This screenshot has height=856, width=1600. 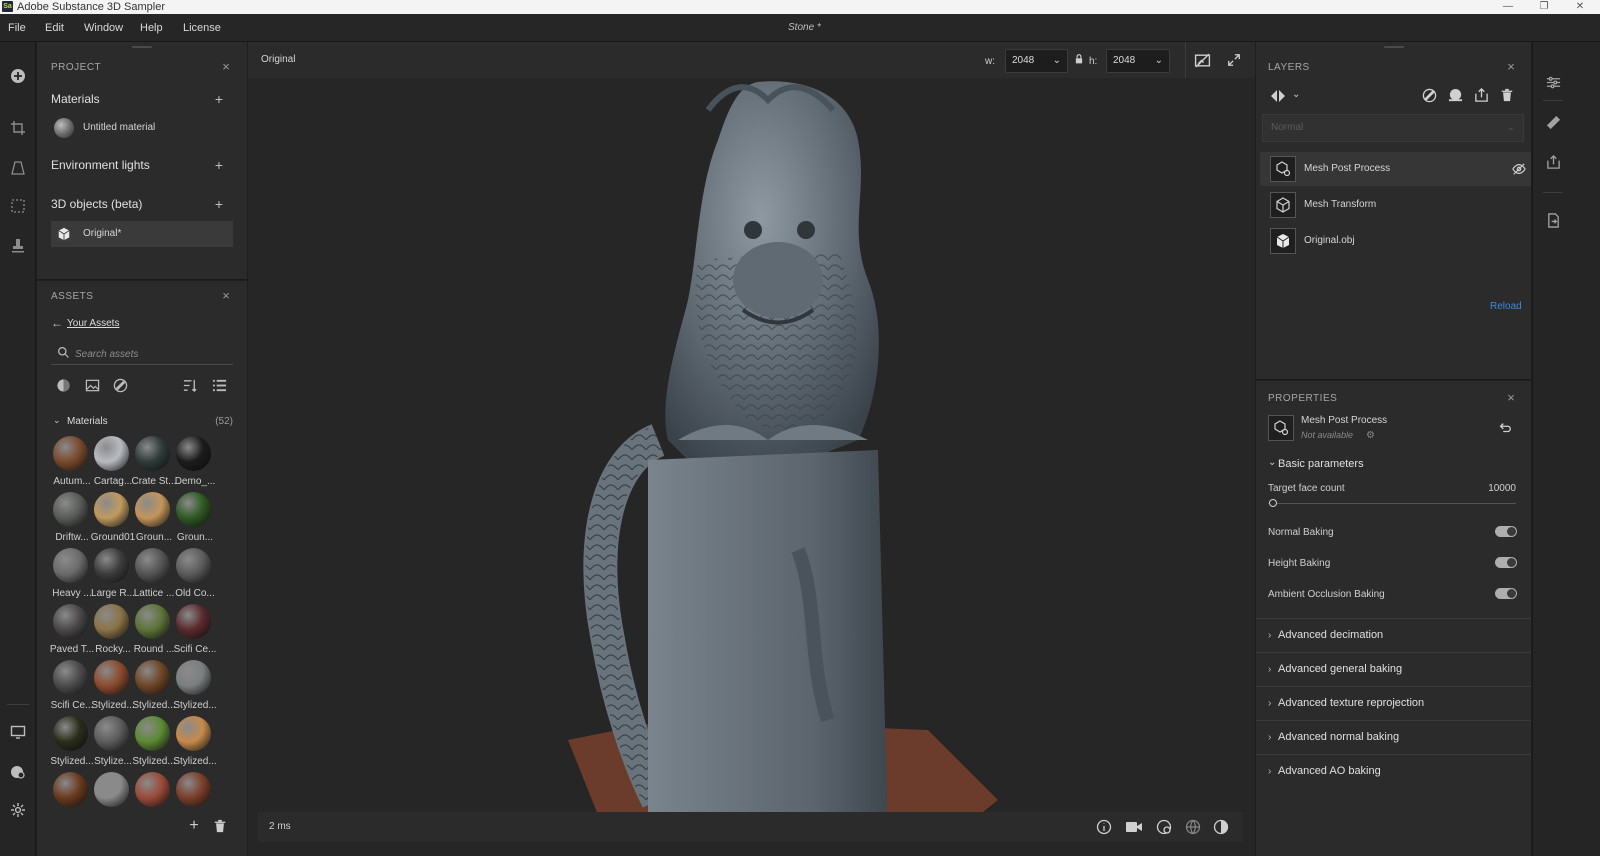 What do you see at coordinates (1393, 702) in the screenshot?
I see `section-advanced-texture-reprojection: › Advanced texture reprojection` at bounding box center [1393, 702].